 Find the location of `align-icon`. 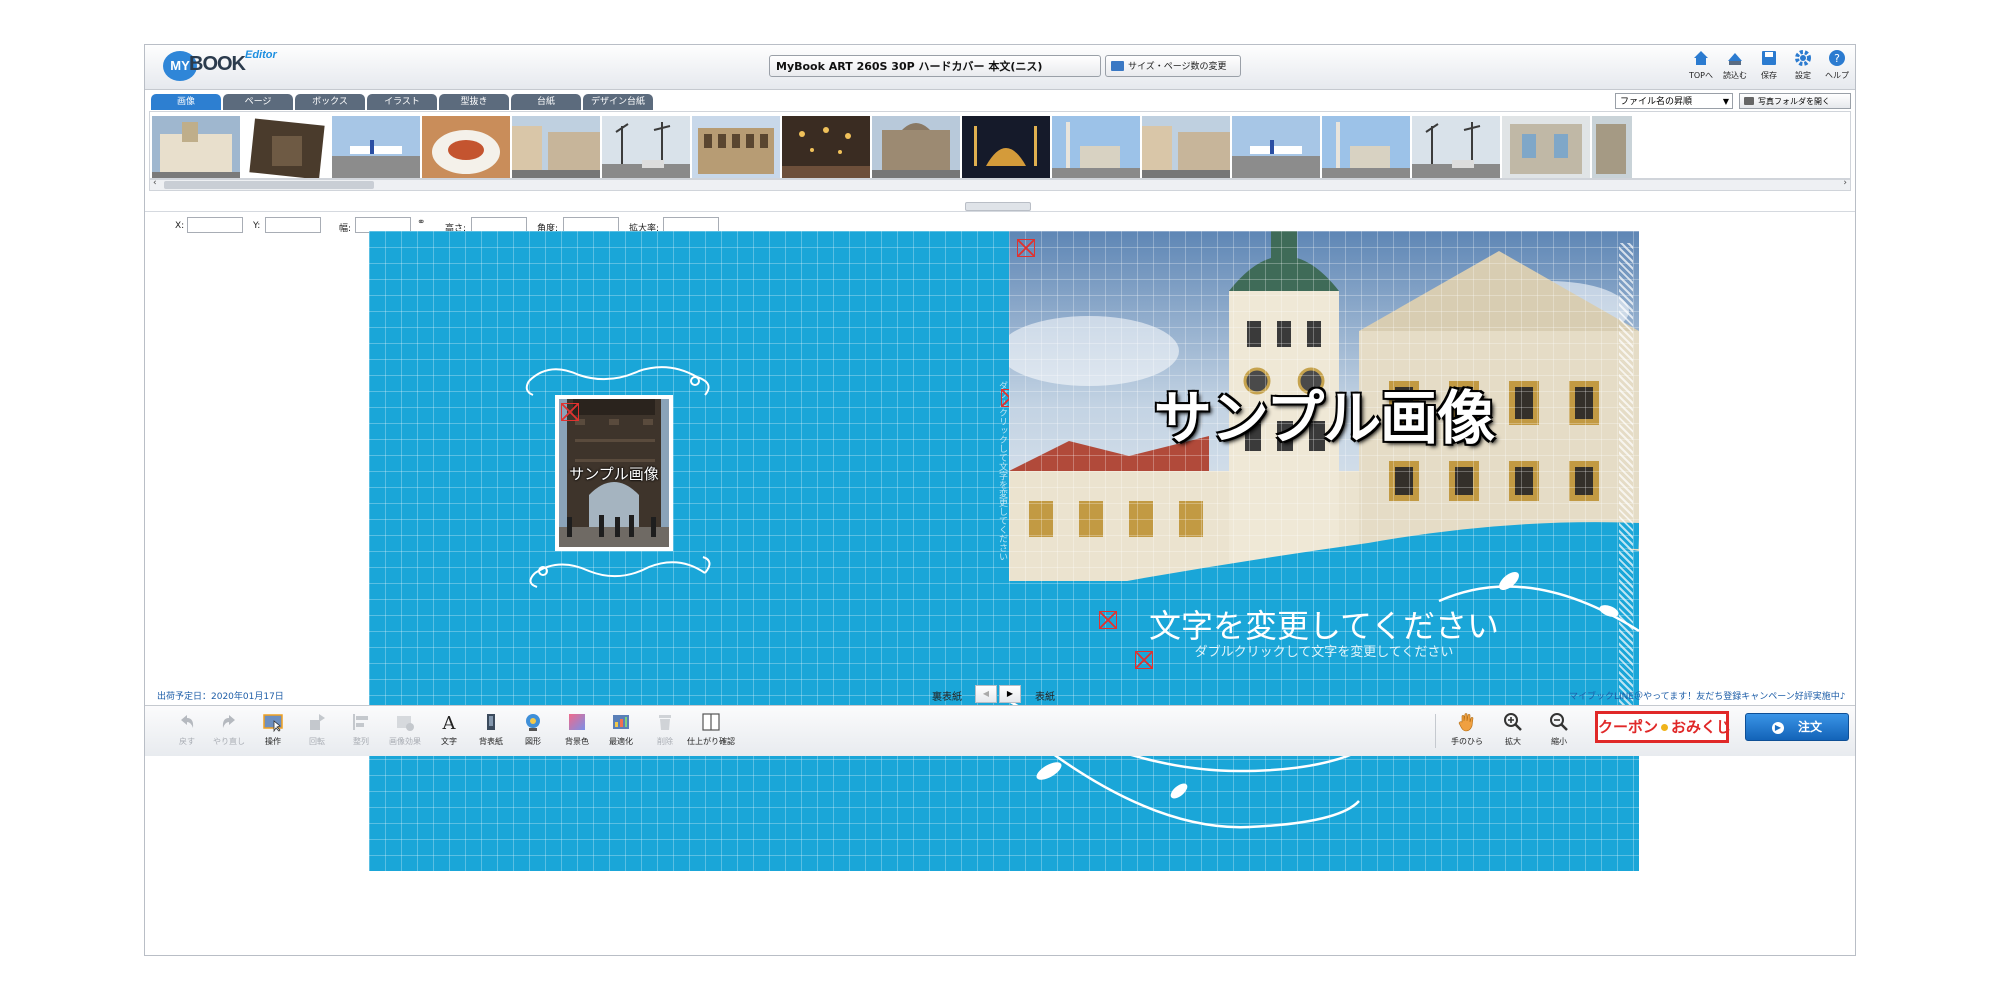

align-icon is located at coordinates (360, 722).